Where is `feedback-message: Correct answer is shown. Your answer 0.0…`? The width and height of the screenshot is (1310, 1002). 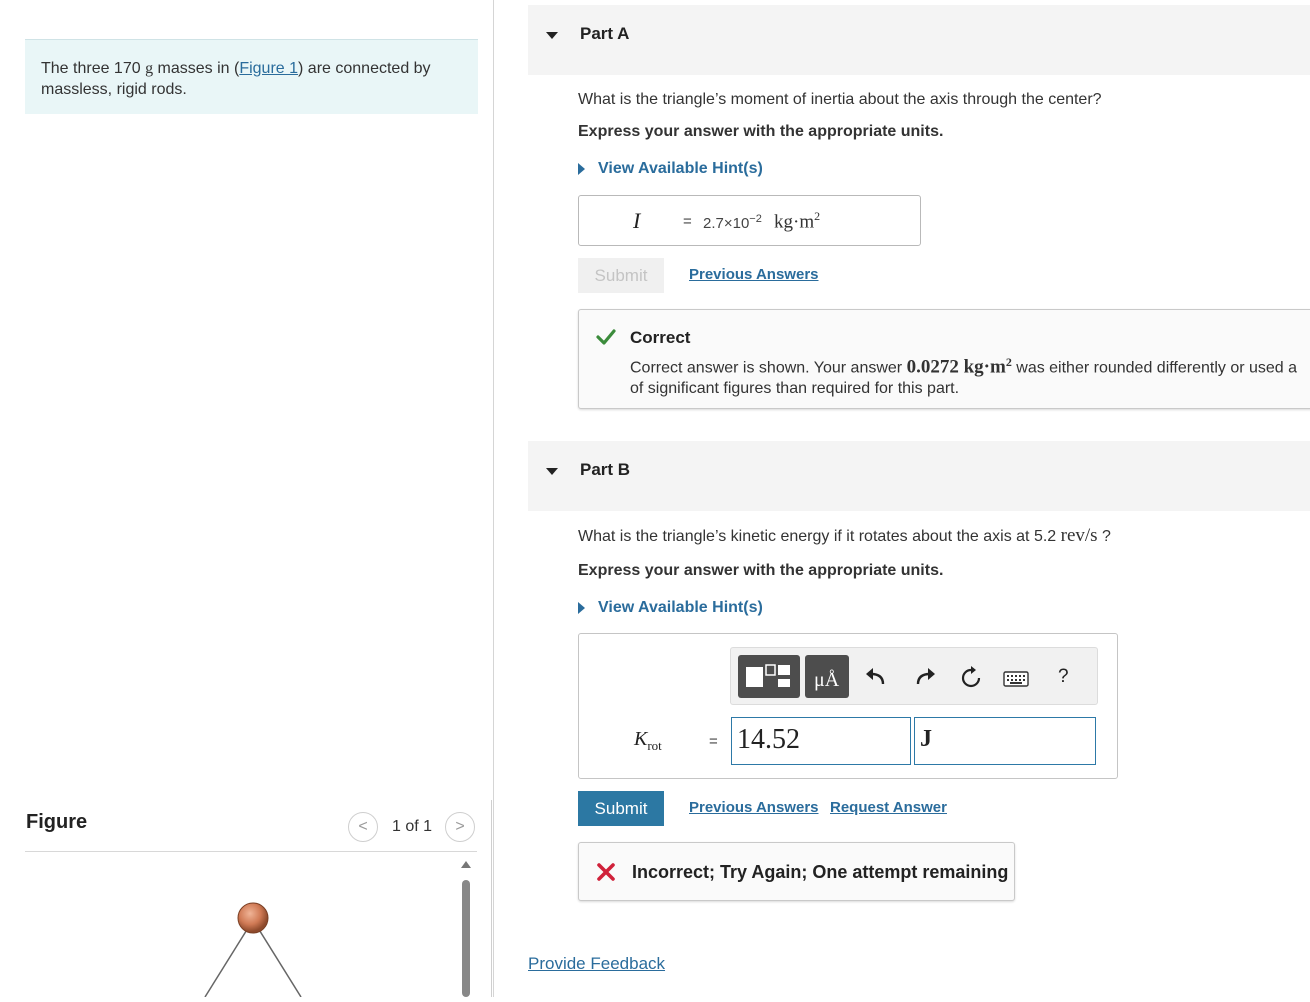 feedback-message: Correct answer is shown. Your answer 0.0… is located at coordinates (964, 376).